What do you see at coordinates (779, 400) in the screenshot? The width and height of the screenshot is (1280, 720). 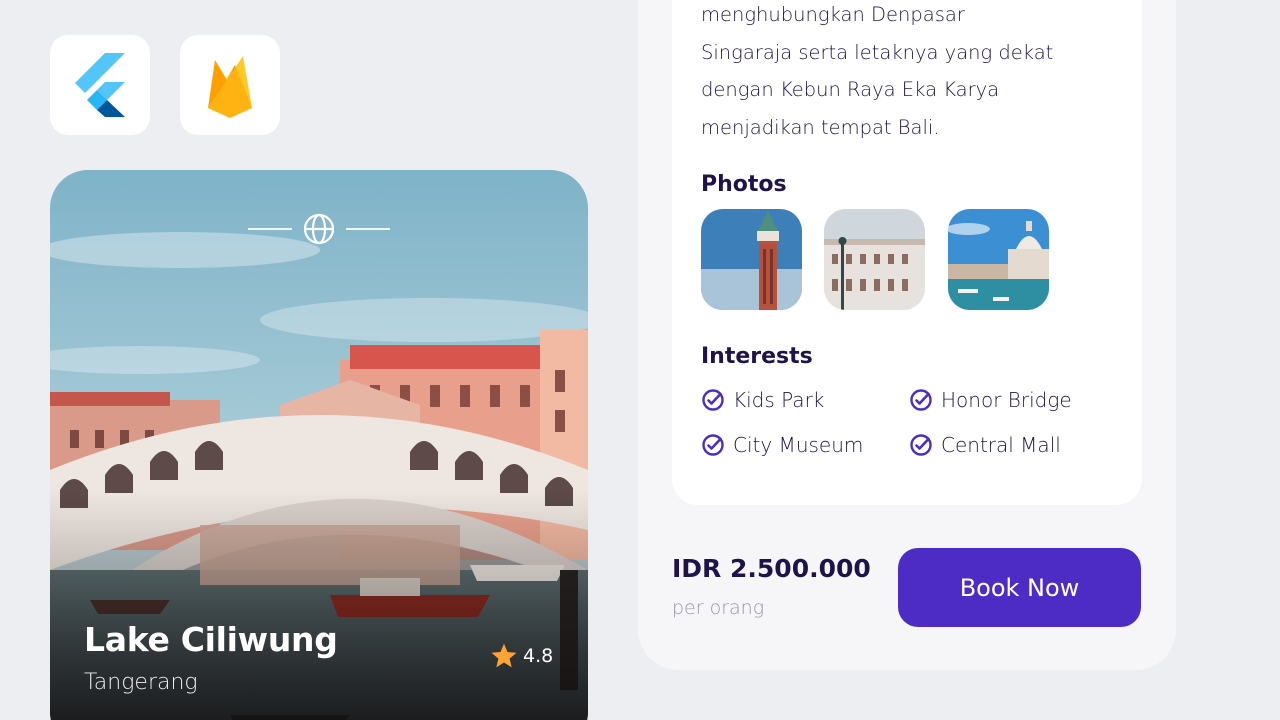 I see `interest-label: Kids Park` at bounding box center [779, 400].